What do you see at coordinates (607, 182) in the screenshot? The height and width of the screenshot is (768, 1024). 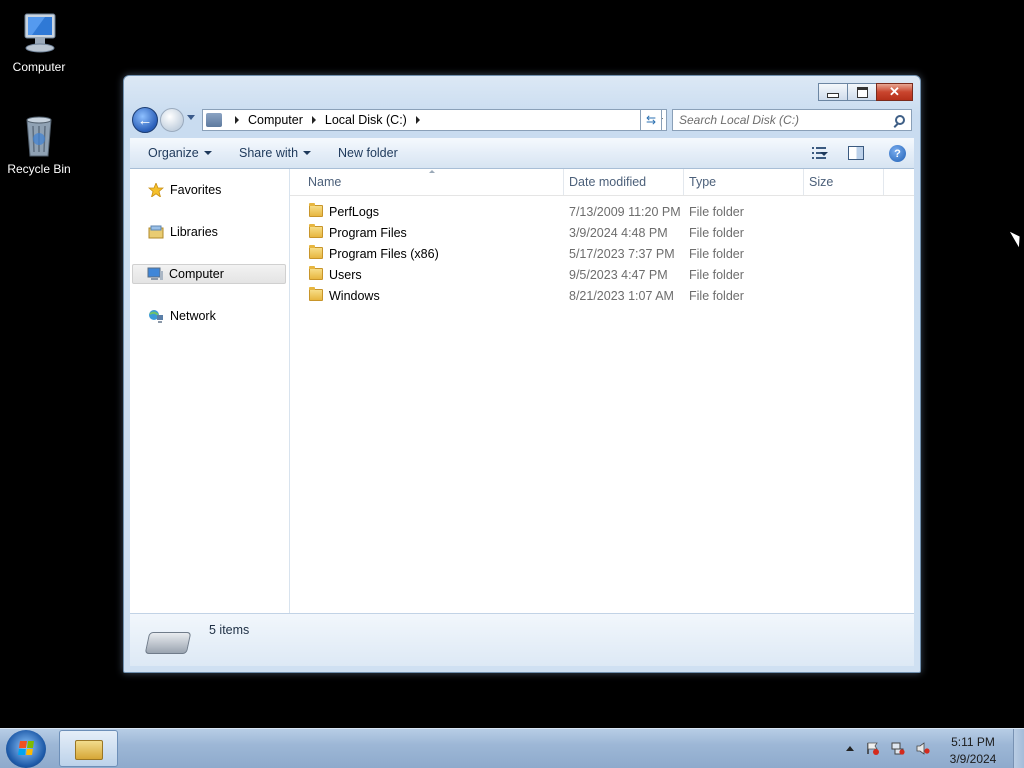 I see `column-header-date-modified: Date modified` at bounding box center [607, 182].